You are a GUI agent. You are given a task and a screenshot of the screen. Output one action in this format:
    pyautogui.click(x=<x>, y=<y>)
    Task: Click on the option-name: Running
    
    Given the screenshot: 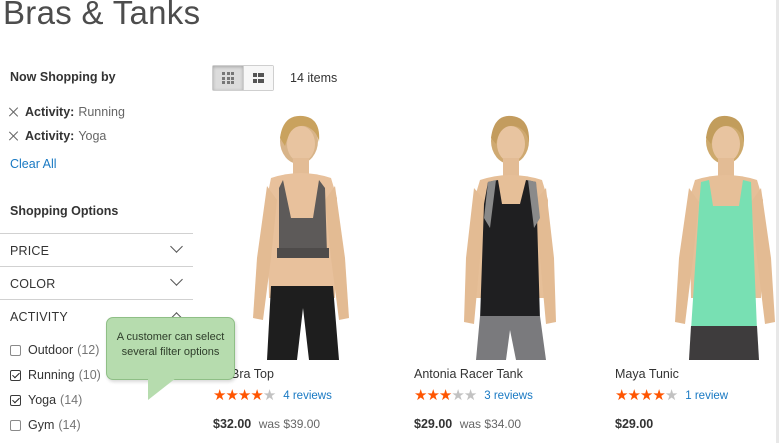 What is the action you would take?
    pyautogui.click(x=51, y=375)
    